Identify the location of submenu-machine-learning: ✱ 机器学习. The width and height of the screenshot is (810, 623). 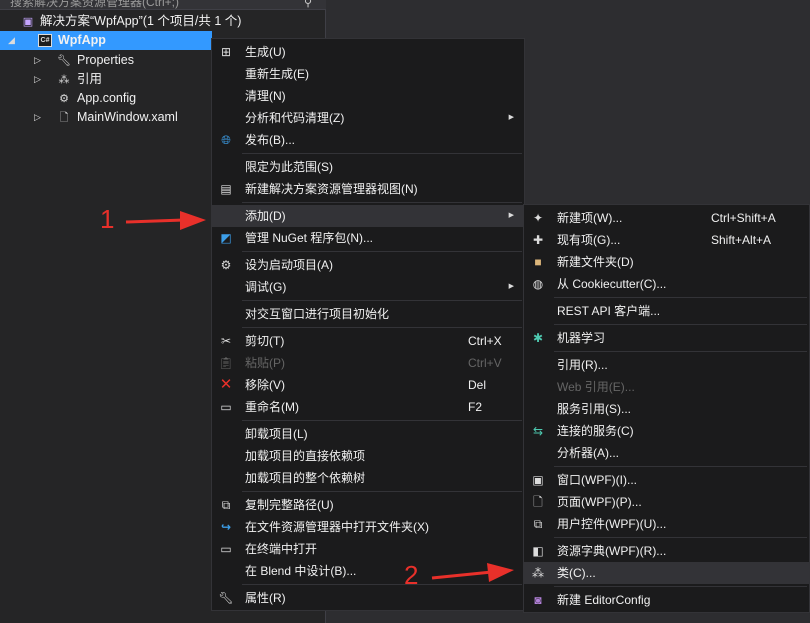
(666, 338).